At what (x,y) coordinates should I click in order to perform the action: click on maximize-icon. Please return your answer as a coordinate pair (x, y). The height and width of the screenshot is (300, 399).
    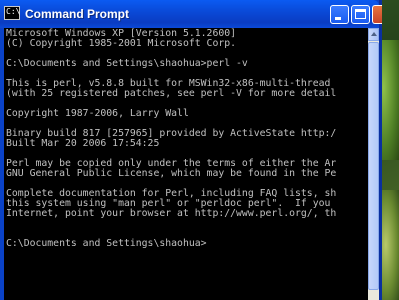
    Looking at the image, I should click on (360, 14).